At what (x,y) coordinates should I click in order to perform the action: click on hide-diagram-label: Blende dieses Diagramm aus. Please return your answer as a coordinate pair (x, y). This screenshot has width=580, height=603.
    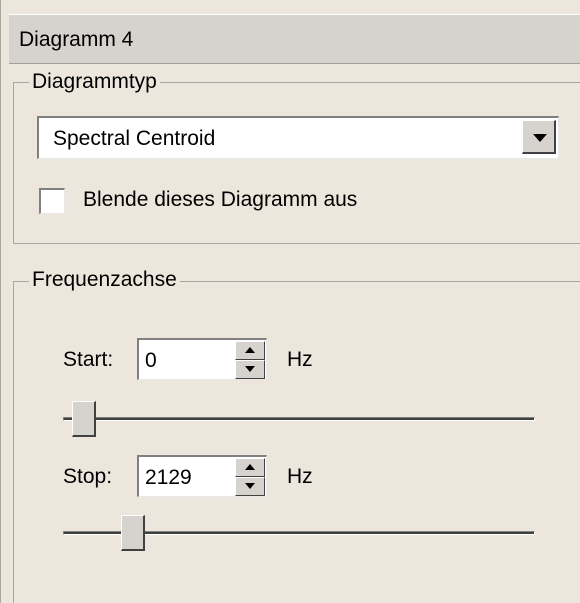
    Looking at the image, I should click on (220, 199).